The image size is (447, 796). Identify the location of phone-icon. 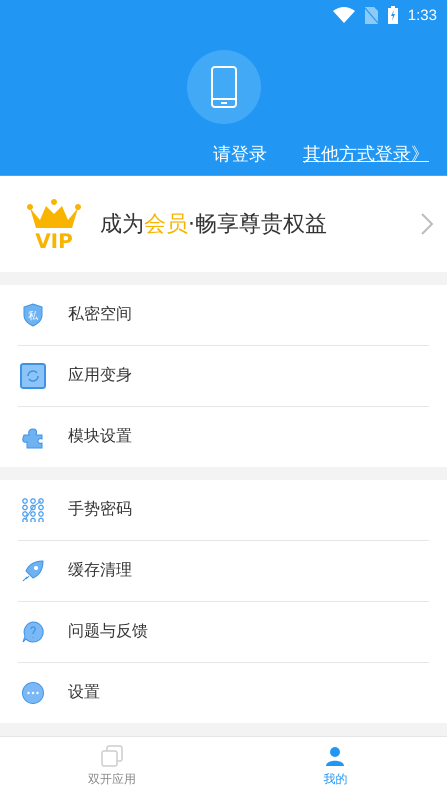
(223, 87).